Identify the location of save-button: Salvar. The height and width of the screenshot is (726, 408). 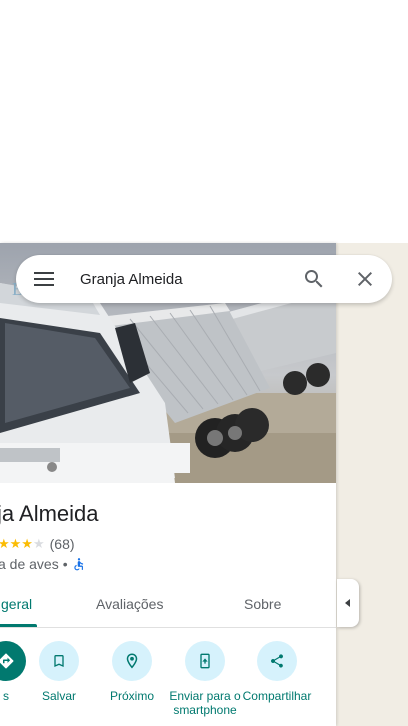
(59, 672).